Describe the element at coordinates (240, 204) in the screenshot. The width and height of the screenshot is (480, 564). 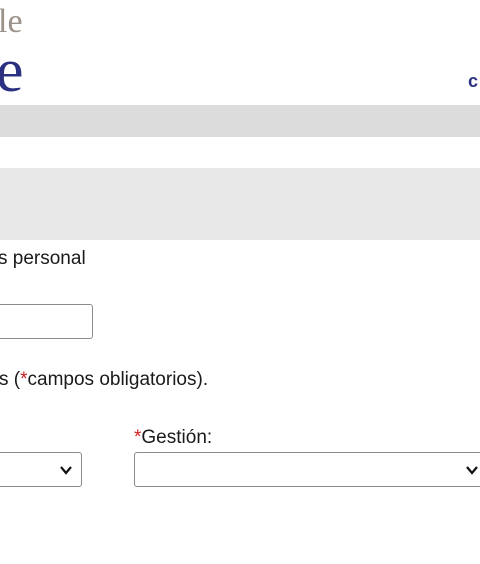
I see `page-banner` at that location.